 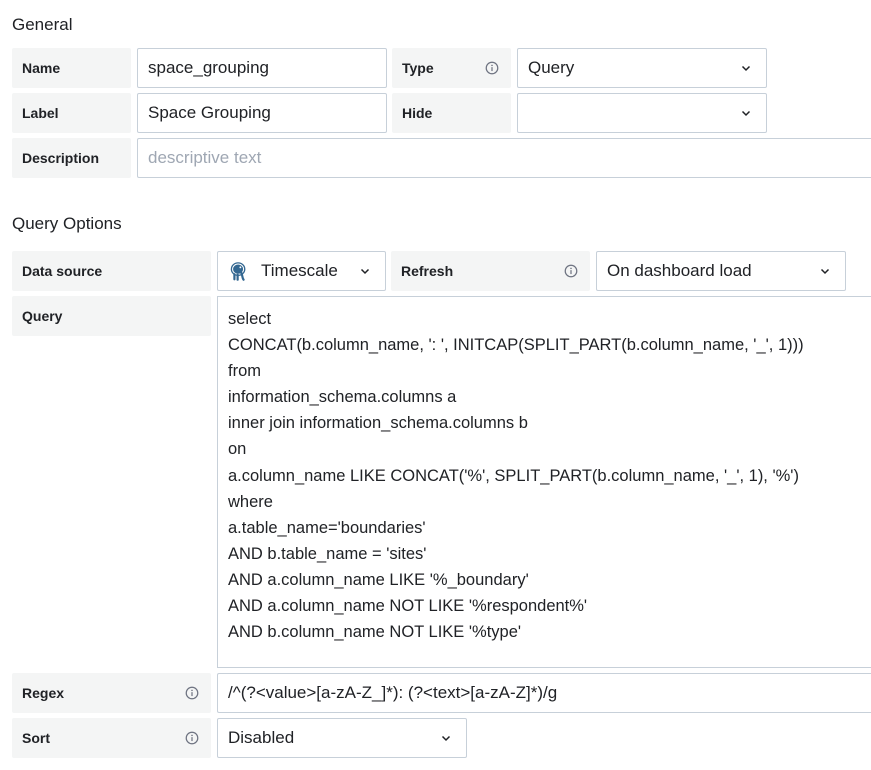 What do you see at coordinates (327, 553) in the screenshot?
I see `query-line: AND b.table_name = 'sites'` at bounding box center [327, 553].